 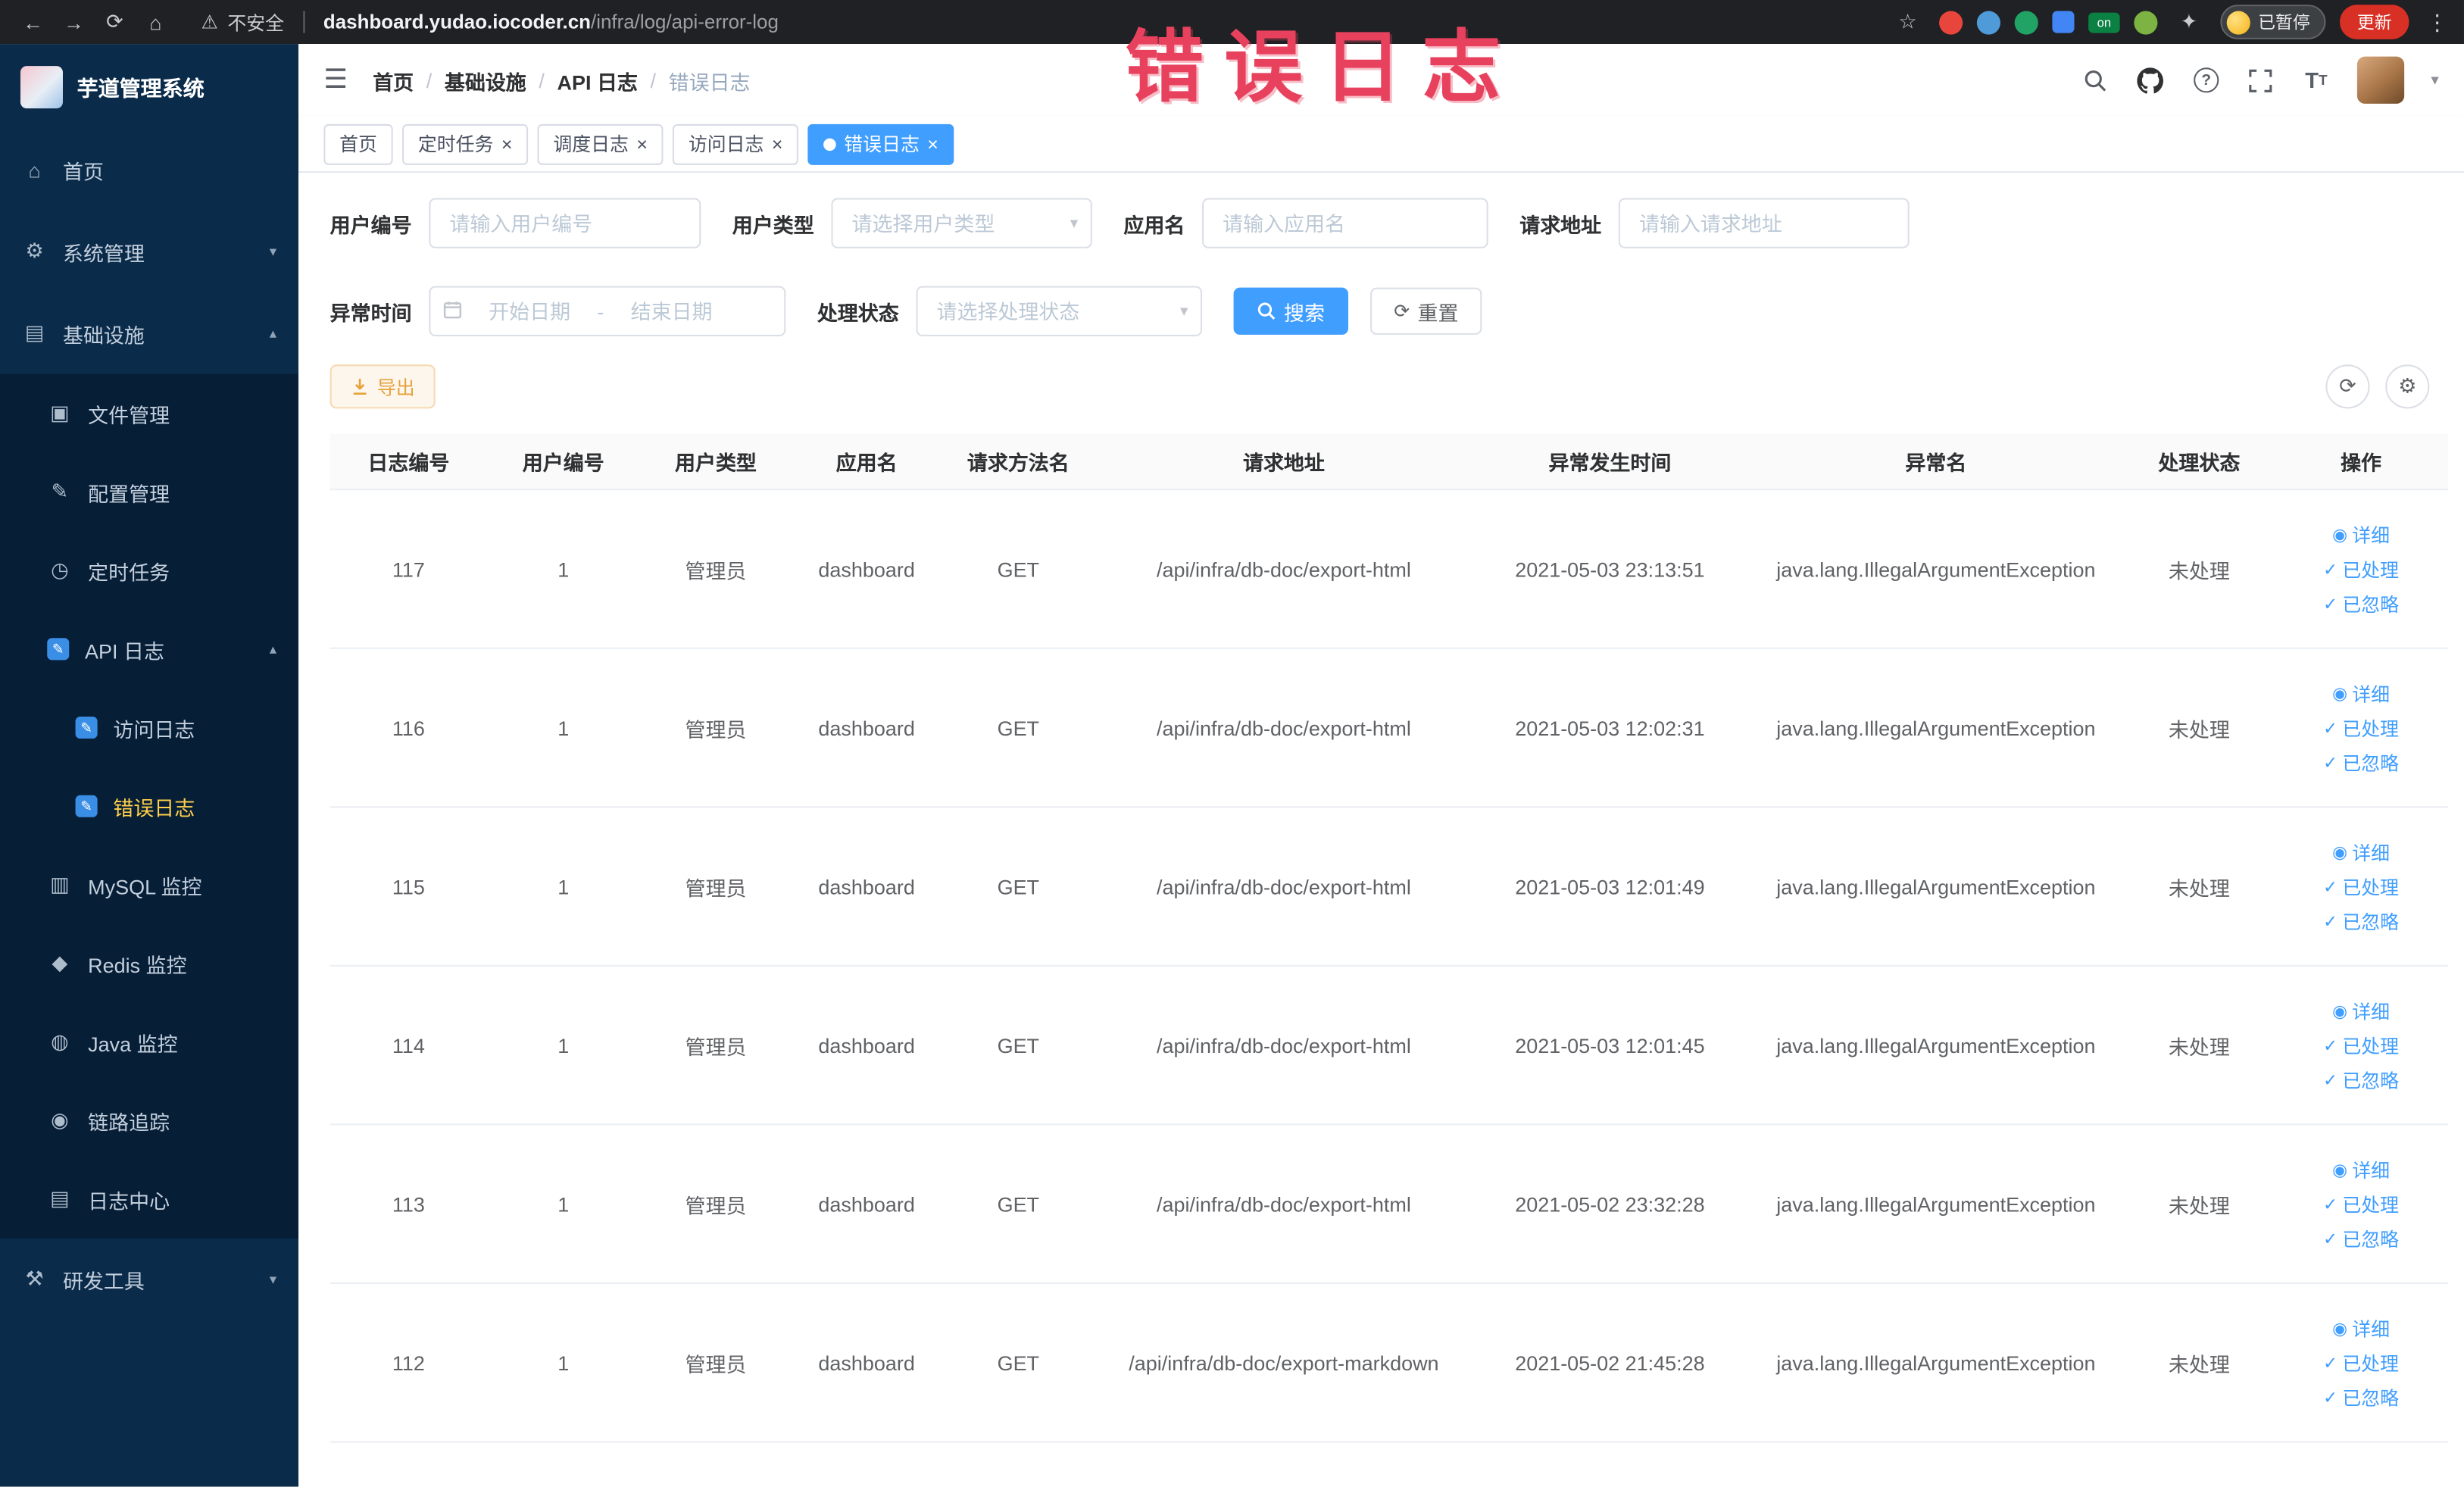 I want to click on collapse-sidebar-icon: ☰, so click(x=335, y=79).